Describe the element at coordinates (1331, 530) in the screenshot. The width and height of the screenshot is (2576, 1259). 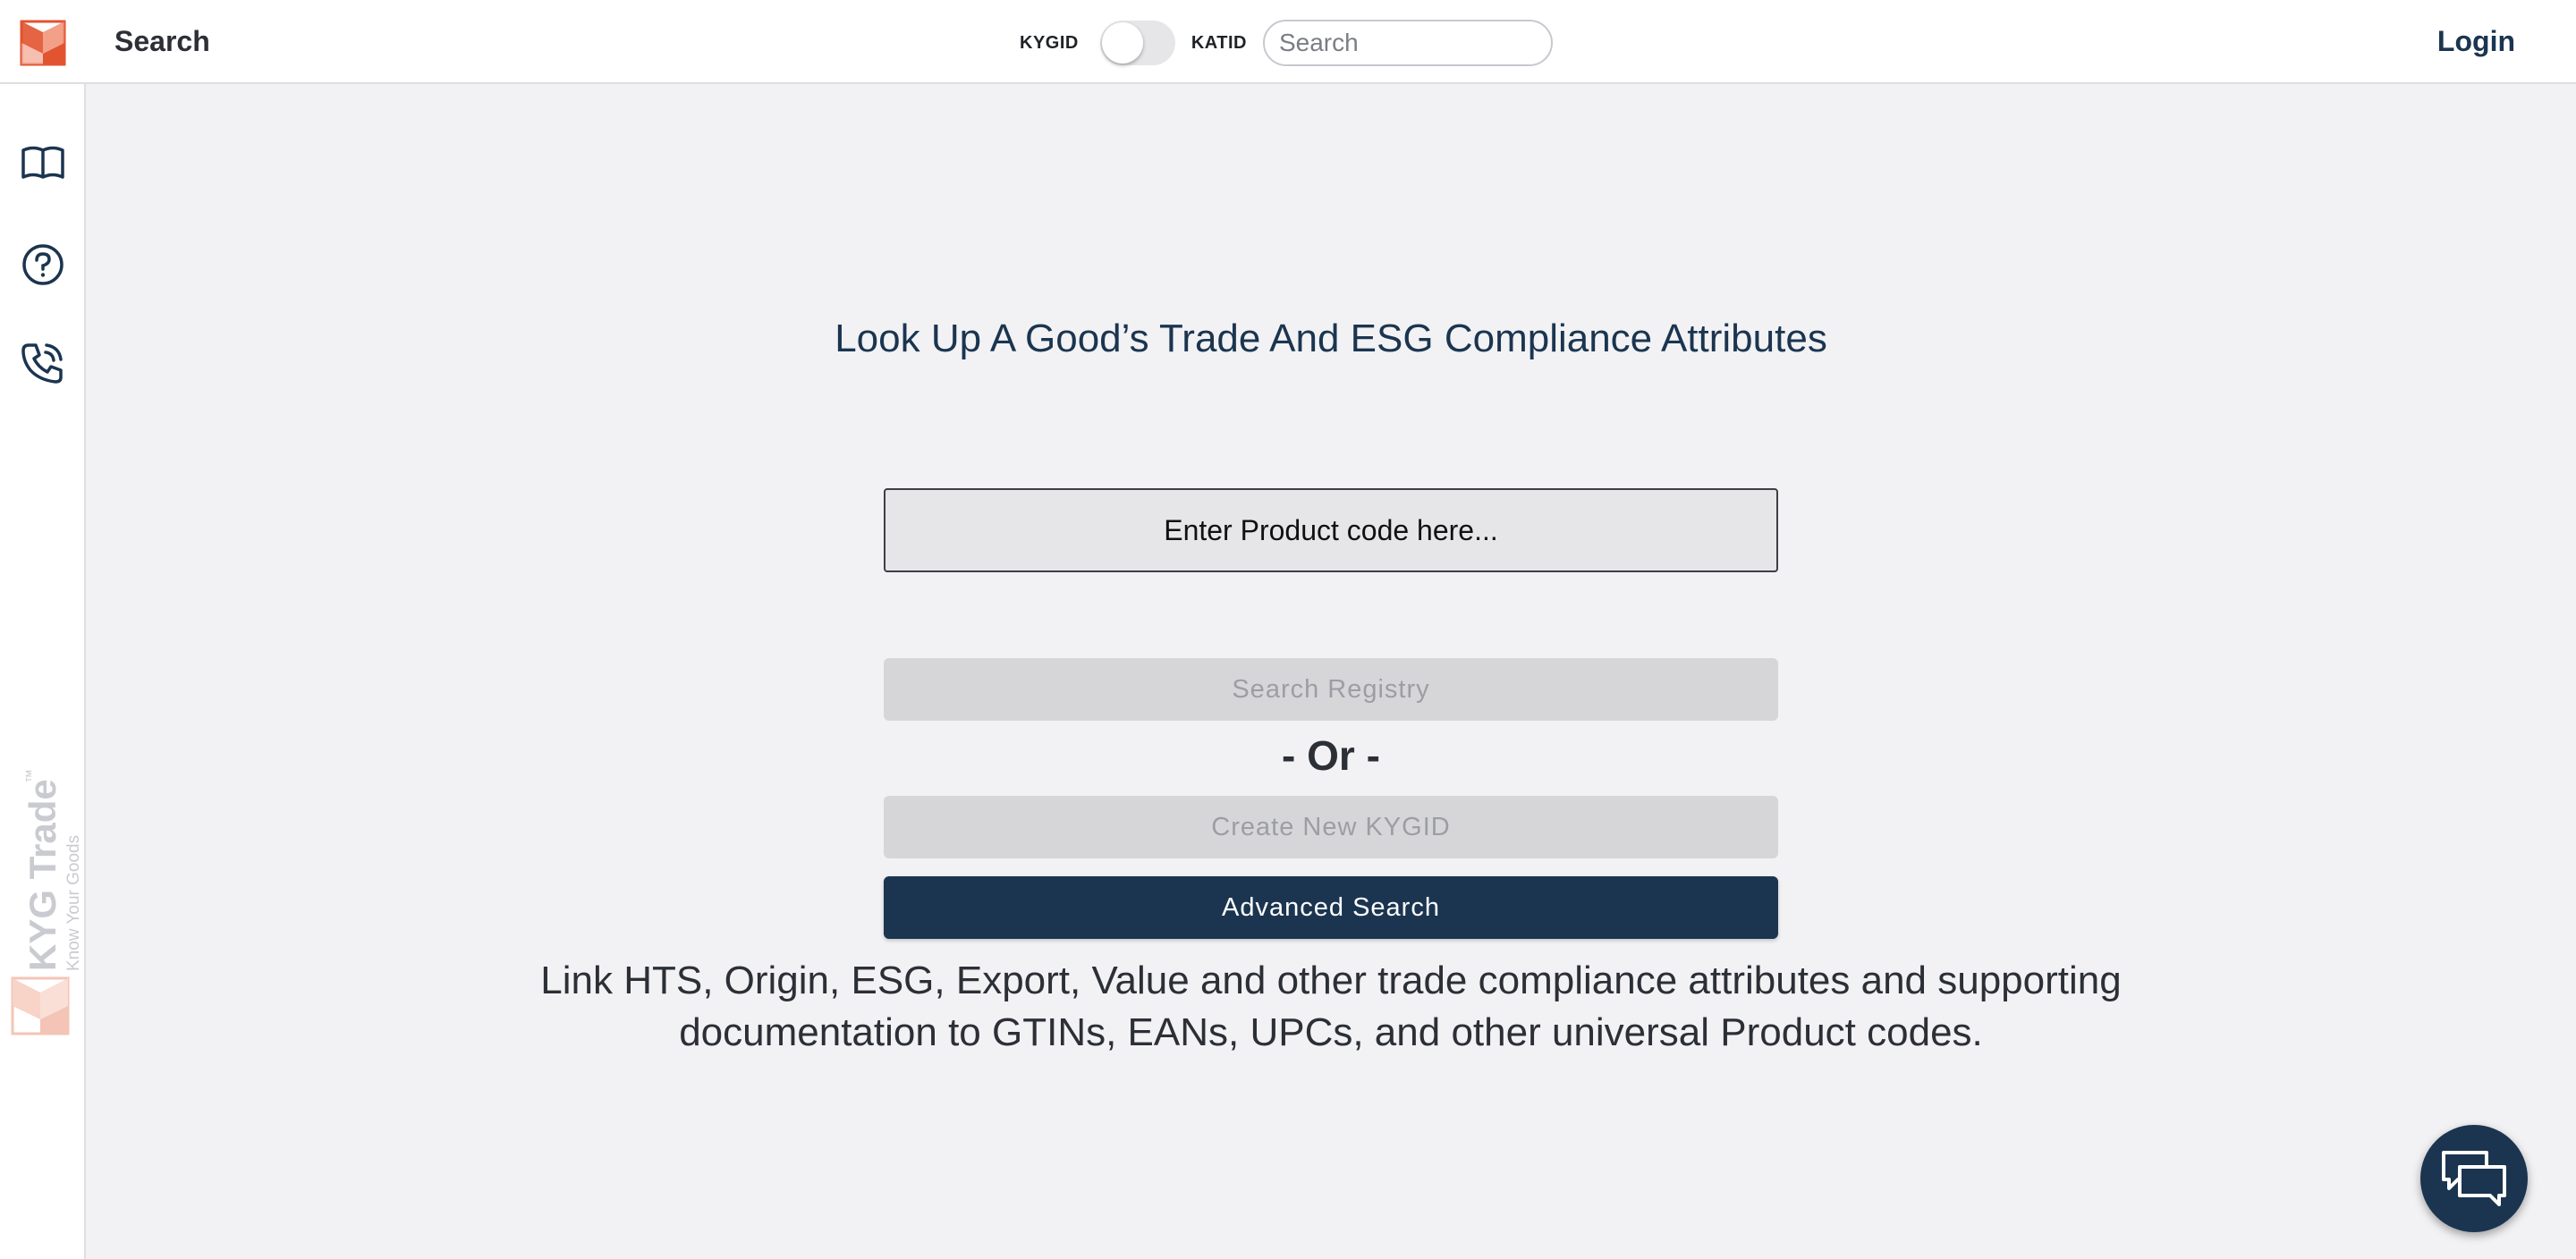
I see `product-code-input` at that location.